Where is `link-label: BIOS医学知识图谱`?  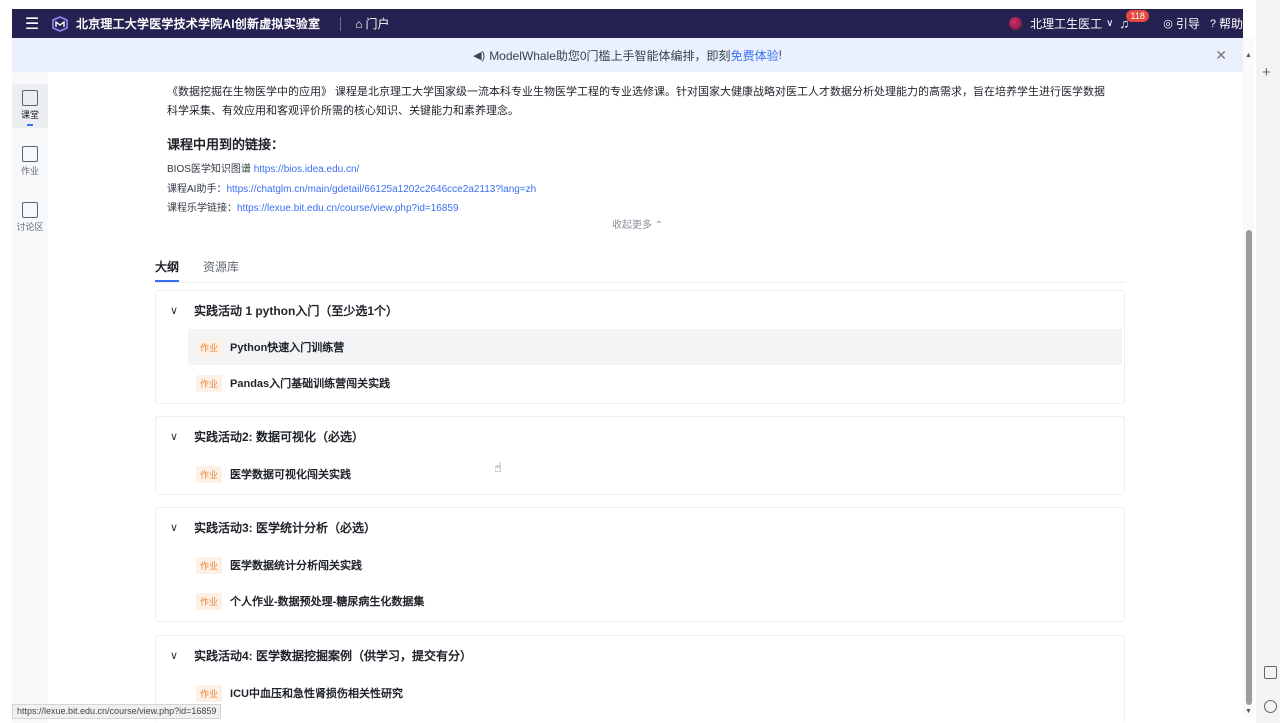 link-label: BIOS医学知识图谱 is located at coordinates (210, 169).